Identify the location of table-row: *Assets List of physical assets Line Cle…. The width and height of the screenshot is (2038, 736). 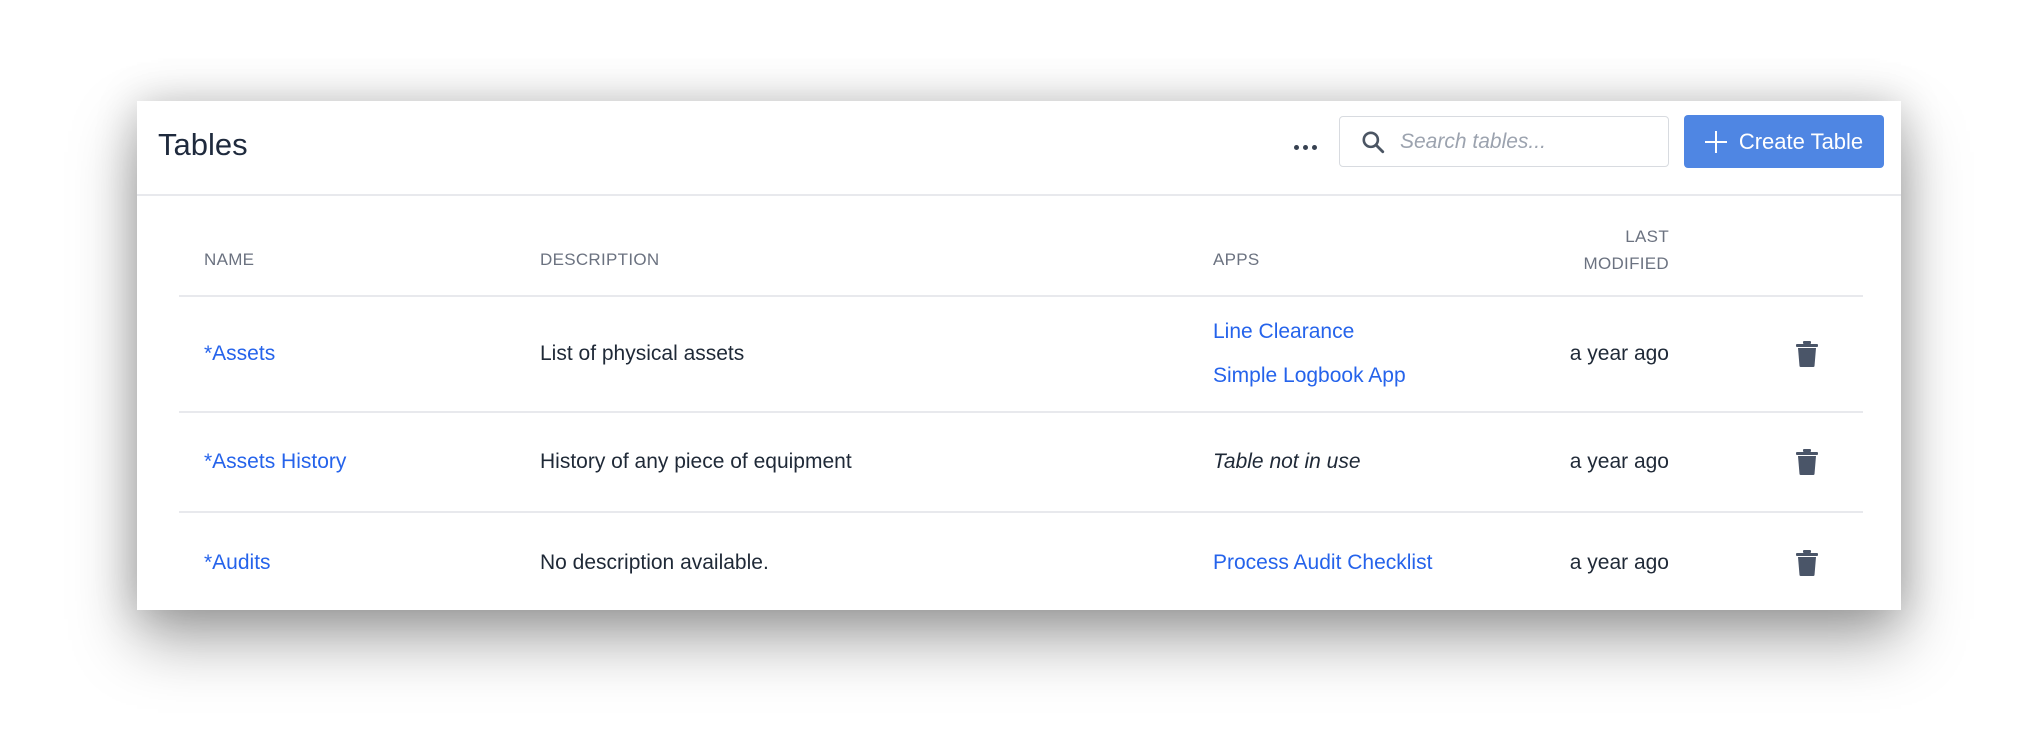
(1021, 355).